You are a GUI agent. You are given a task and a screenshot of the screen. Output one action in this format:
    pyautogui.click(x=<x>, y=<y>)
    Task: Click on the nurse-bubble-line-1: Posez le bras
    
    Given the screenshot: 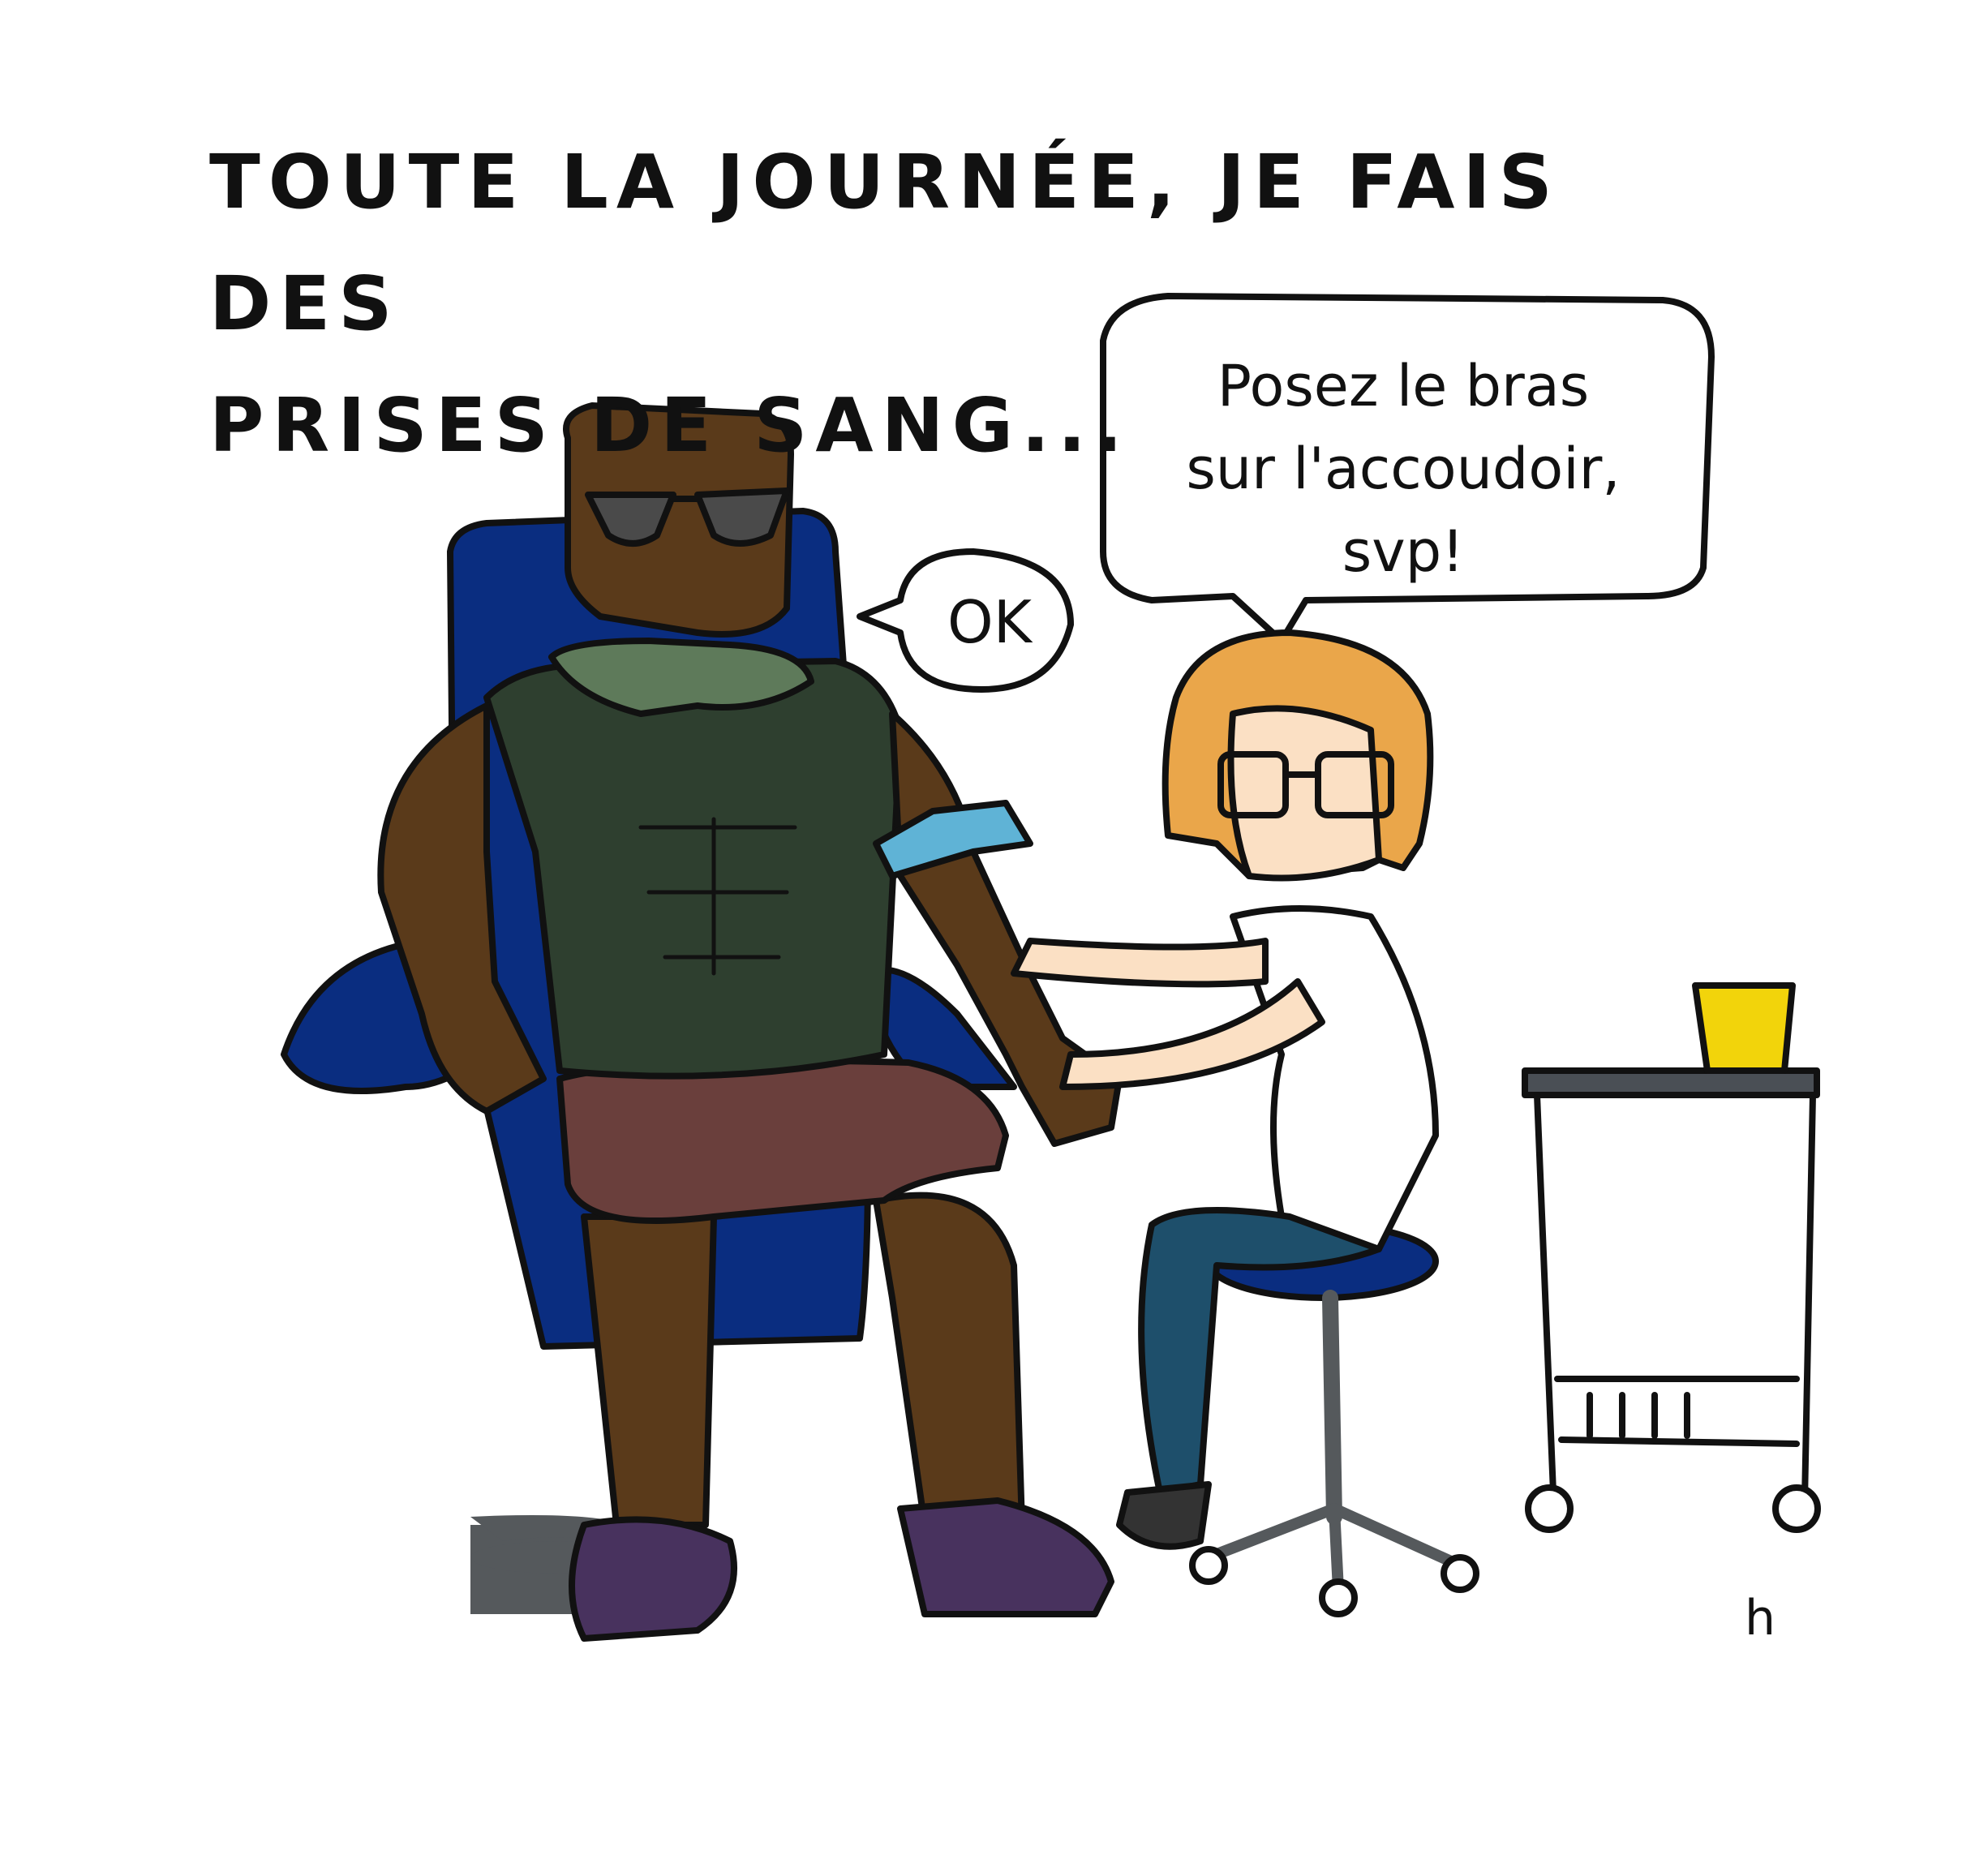 What is the action you would take?
    pyautogui.click(x=1403, y=386)
    